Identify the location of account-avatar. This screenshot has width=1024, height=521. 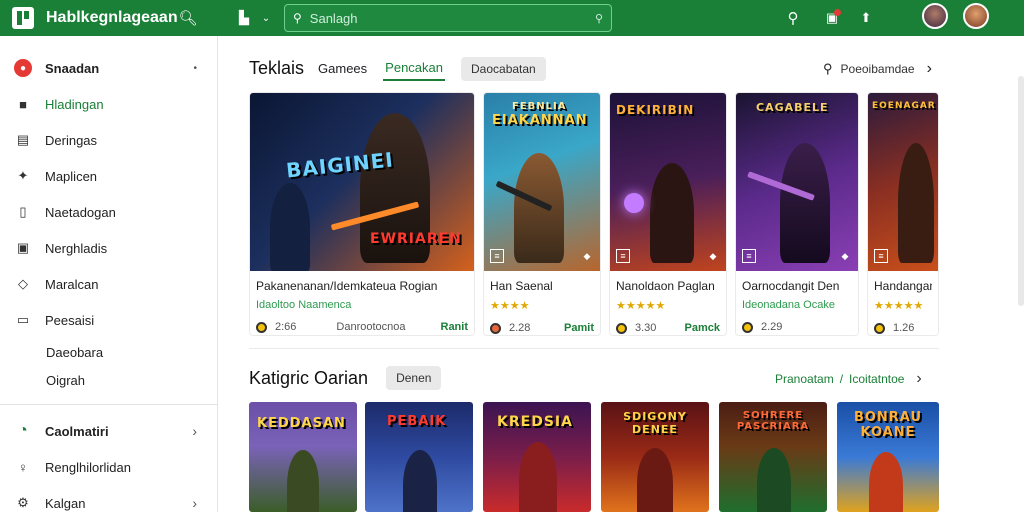
(976, 16).